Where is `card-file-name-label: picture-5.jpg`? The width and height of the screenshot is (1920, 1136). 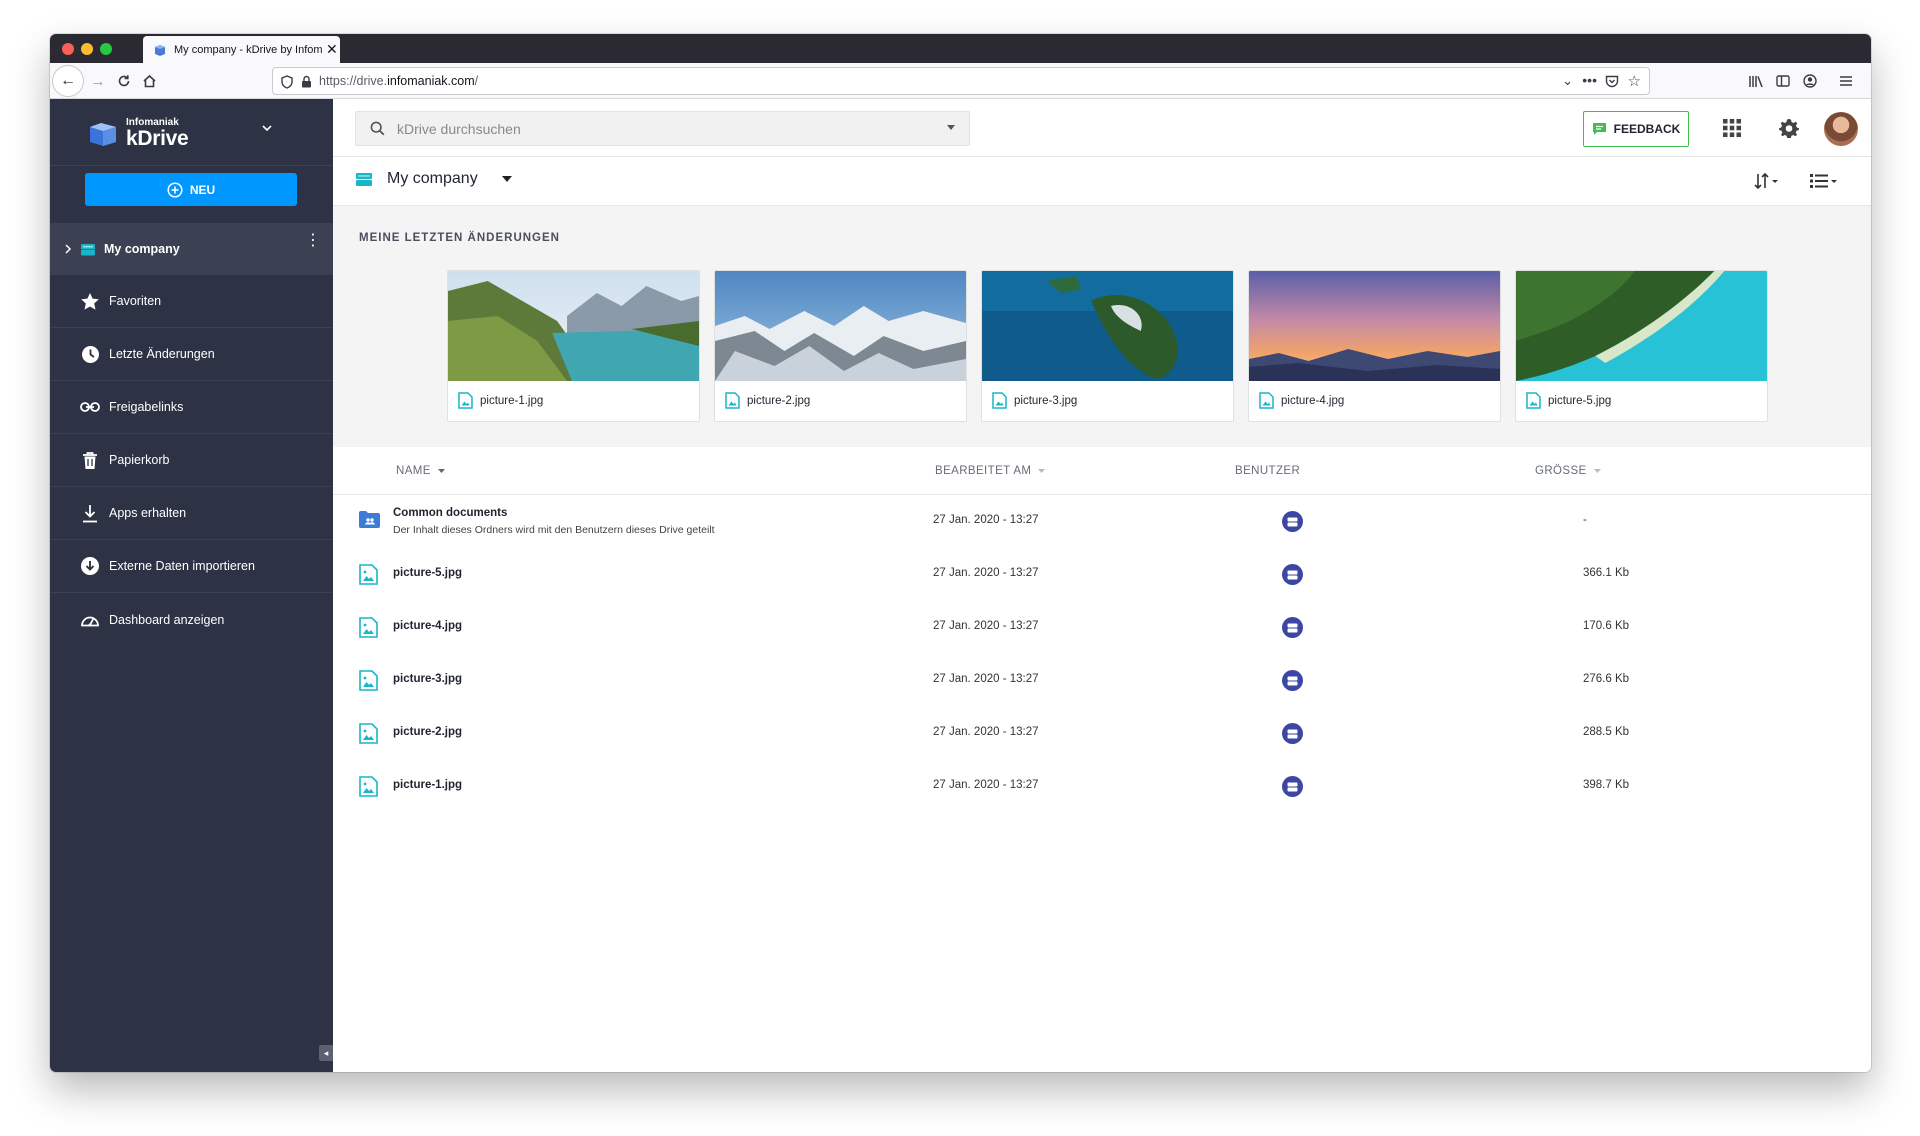
card-file-name-label: picture-5.jpg is located at coordinates (1580, 400).